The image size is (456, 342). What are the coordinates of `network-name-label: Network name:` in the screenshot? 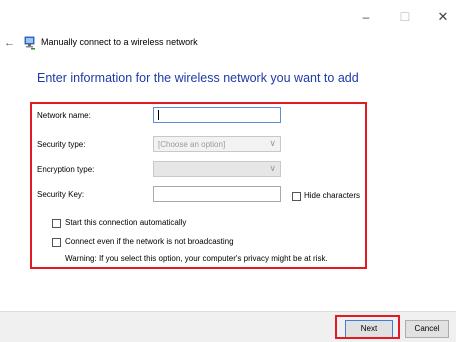 It's located at (64, 115).